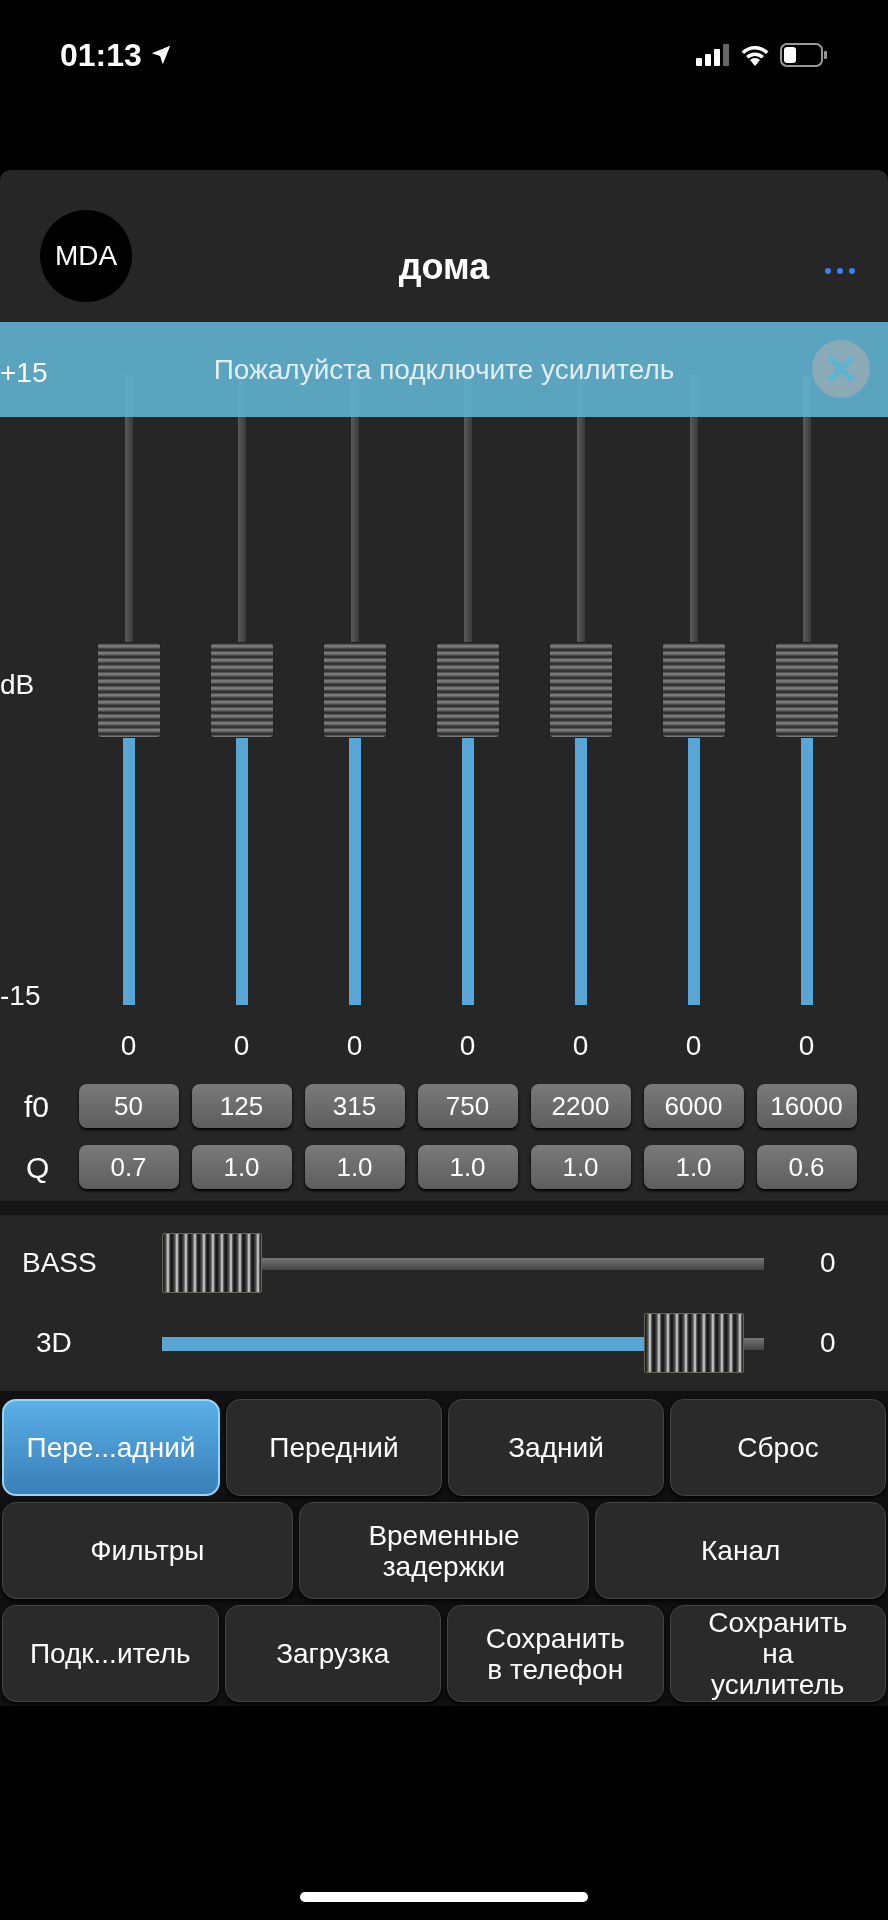 This screenshot has height=1920, width=888. What do you see at coordinates (840, 271) in the screenshot?
I see `more-icon` at bounding box center [840, 271].